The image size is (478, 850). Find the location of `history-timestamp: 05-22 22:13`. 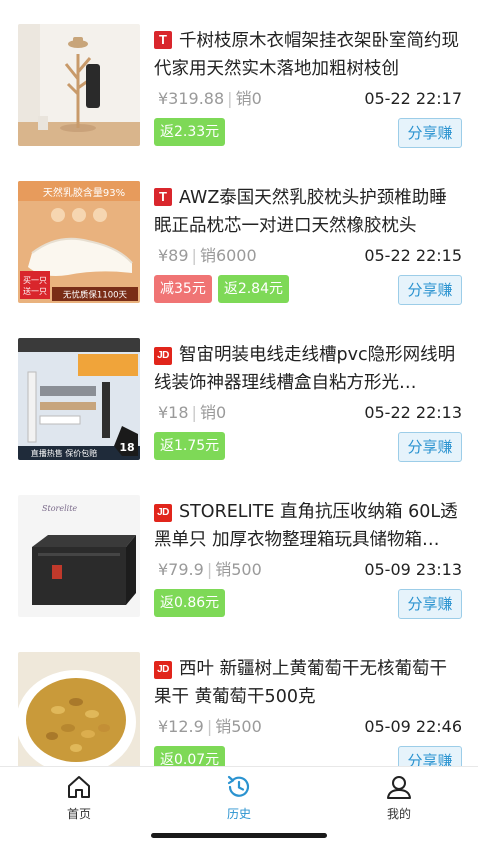

history-timestamp: 05-22 22:13 is located at coordinates (413, 412).